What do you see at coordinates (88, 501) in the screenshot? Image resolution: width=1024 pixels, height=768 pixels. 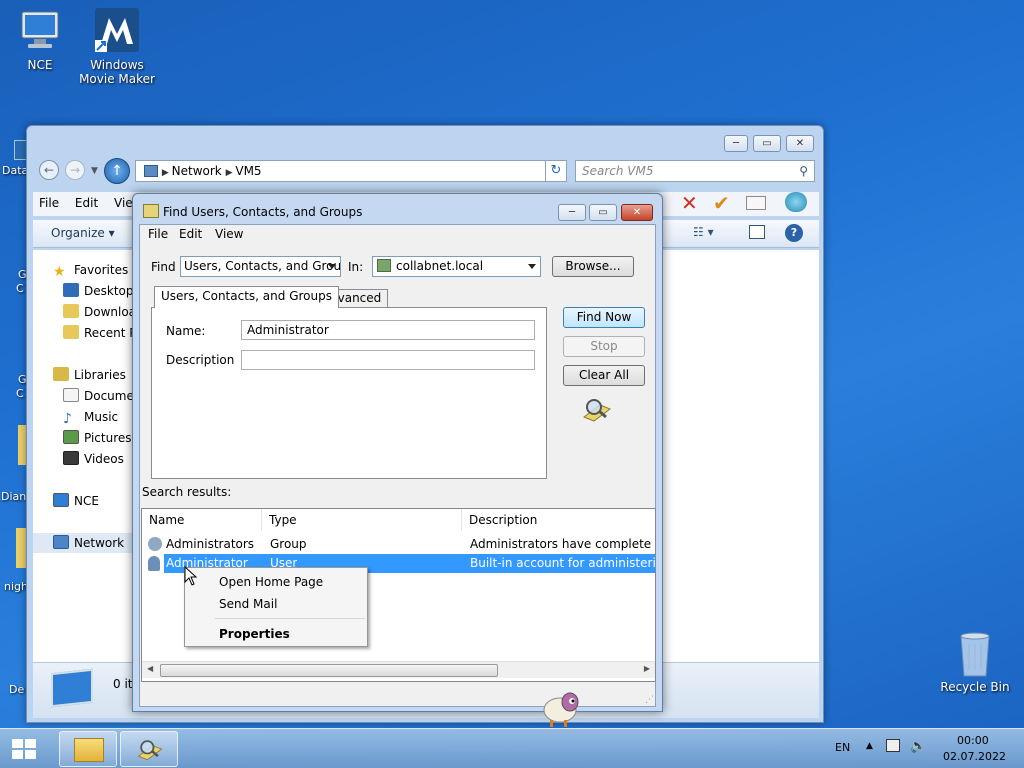 I see `nav-nce: NCE` at bounding box center [88, 501].